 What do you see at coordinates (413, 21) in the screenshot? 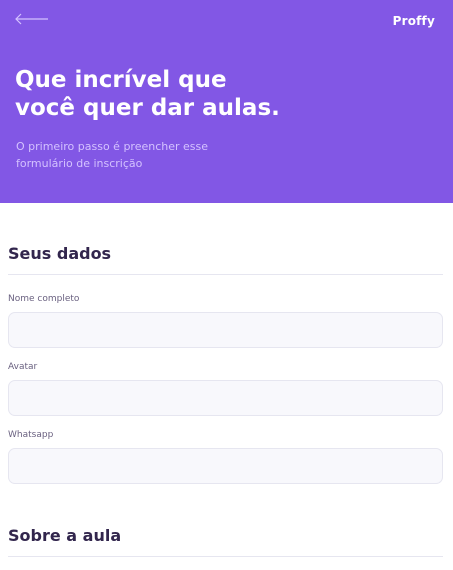
I see `proffy-logo: Proffy` at bounding box center [413, 21].